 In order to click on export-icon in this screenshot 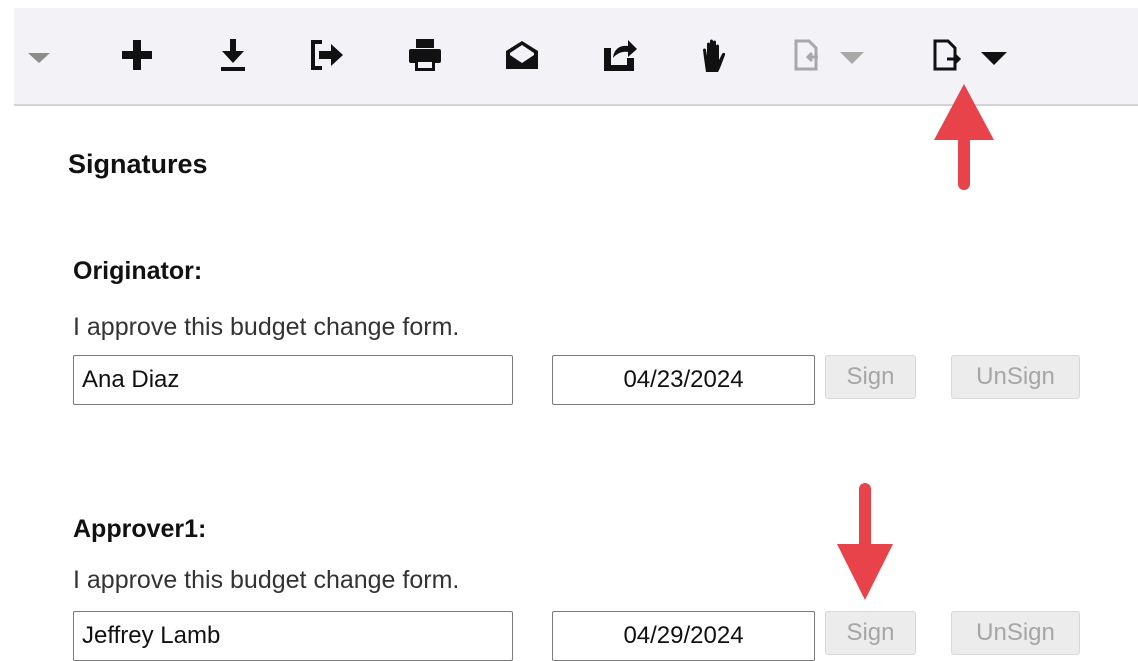, I will do `click(327, 55)`.